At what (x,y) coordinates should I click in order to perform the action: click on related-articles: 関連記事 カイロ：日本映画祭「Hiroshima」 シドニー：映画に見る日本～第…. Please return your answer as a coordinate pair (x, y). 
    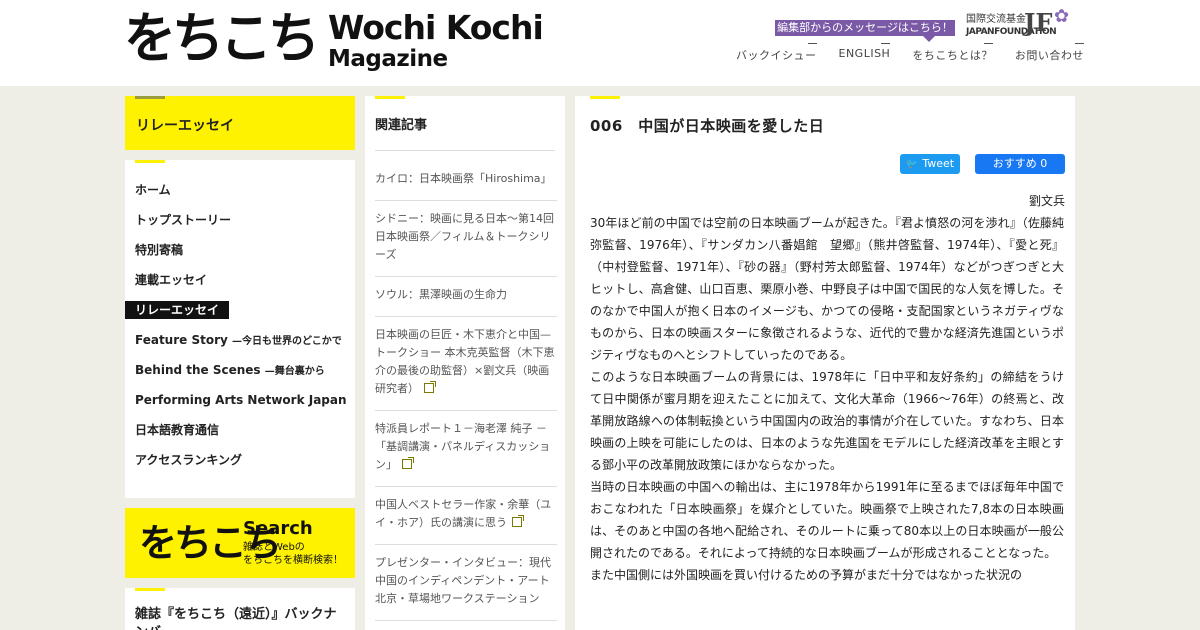
    Looking at the image, I should click on (465, 363).